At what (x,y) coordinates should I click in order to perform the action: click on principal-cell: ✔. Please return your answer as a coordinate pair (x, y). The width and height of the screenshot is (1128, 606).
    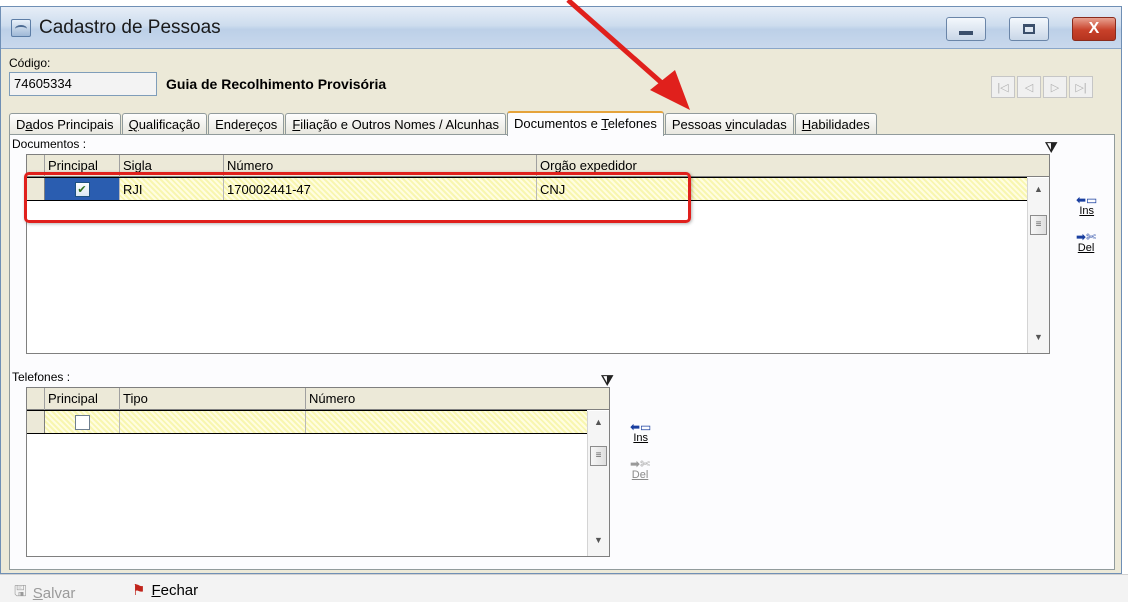
    Looking at the image, I should click on (82, 189).